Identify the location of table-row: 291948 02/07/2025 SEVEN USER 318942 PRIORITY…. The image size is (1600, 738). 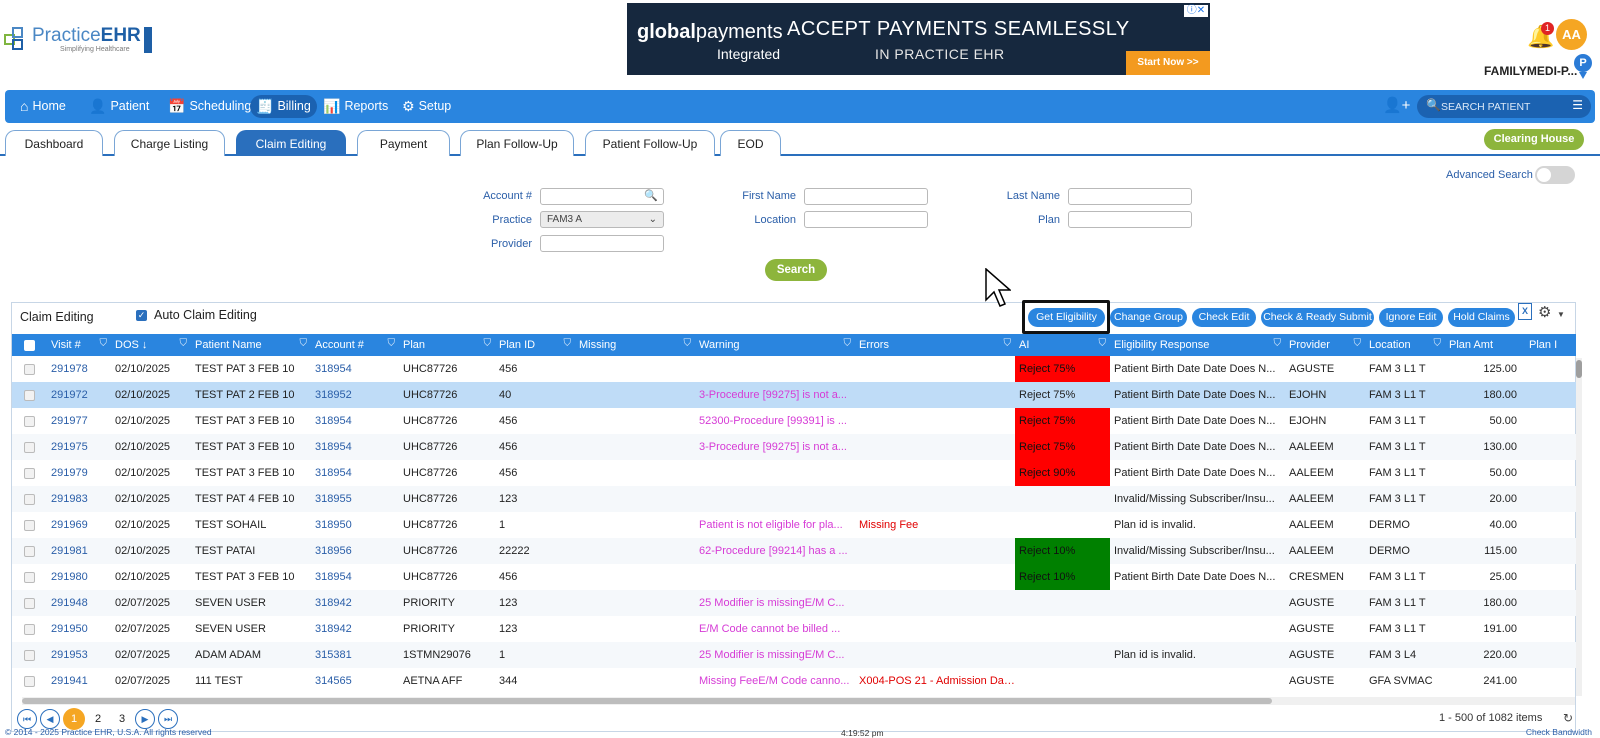
(794, 603).